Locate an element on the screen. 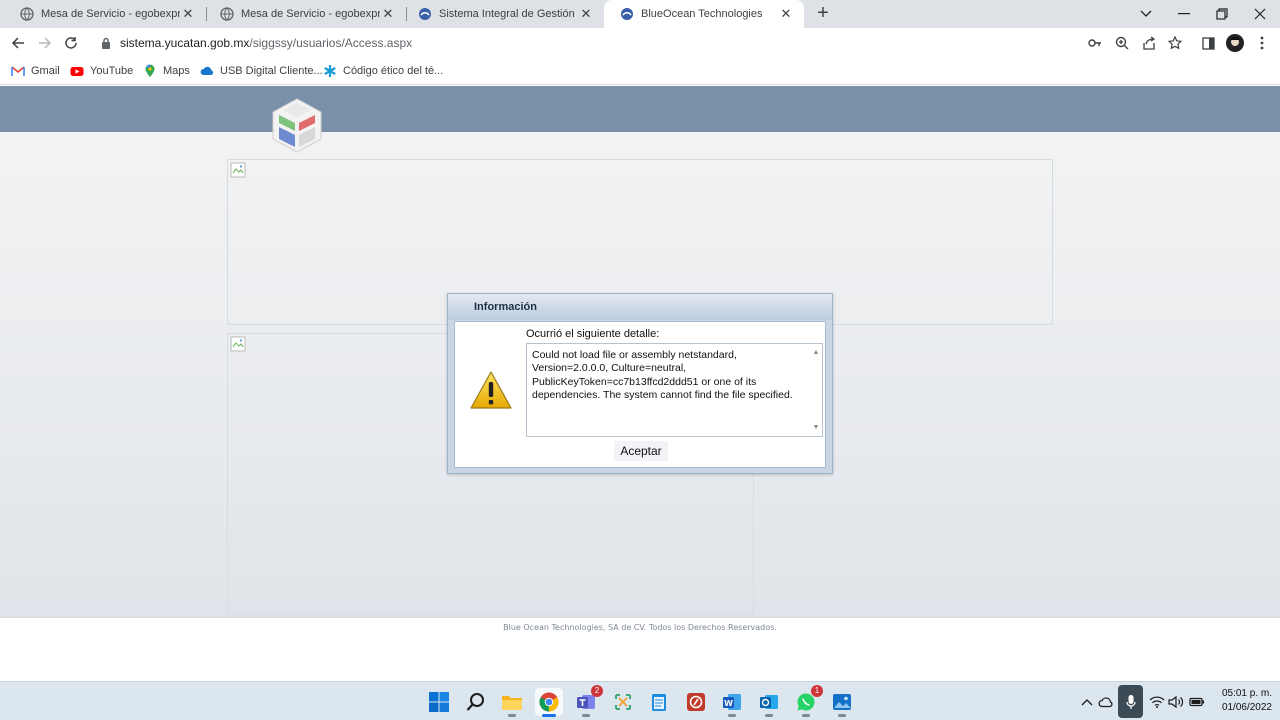  close-icon is located at coordinates (1260, 14).